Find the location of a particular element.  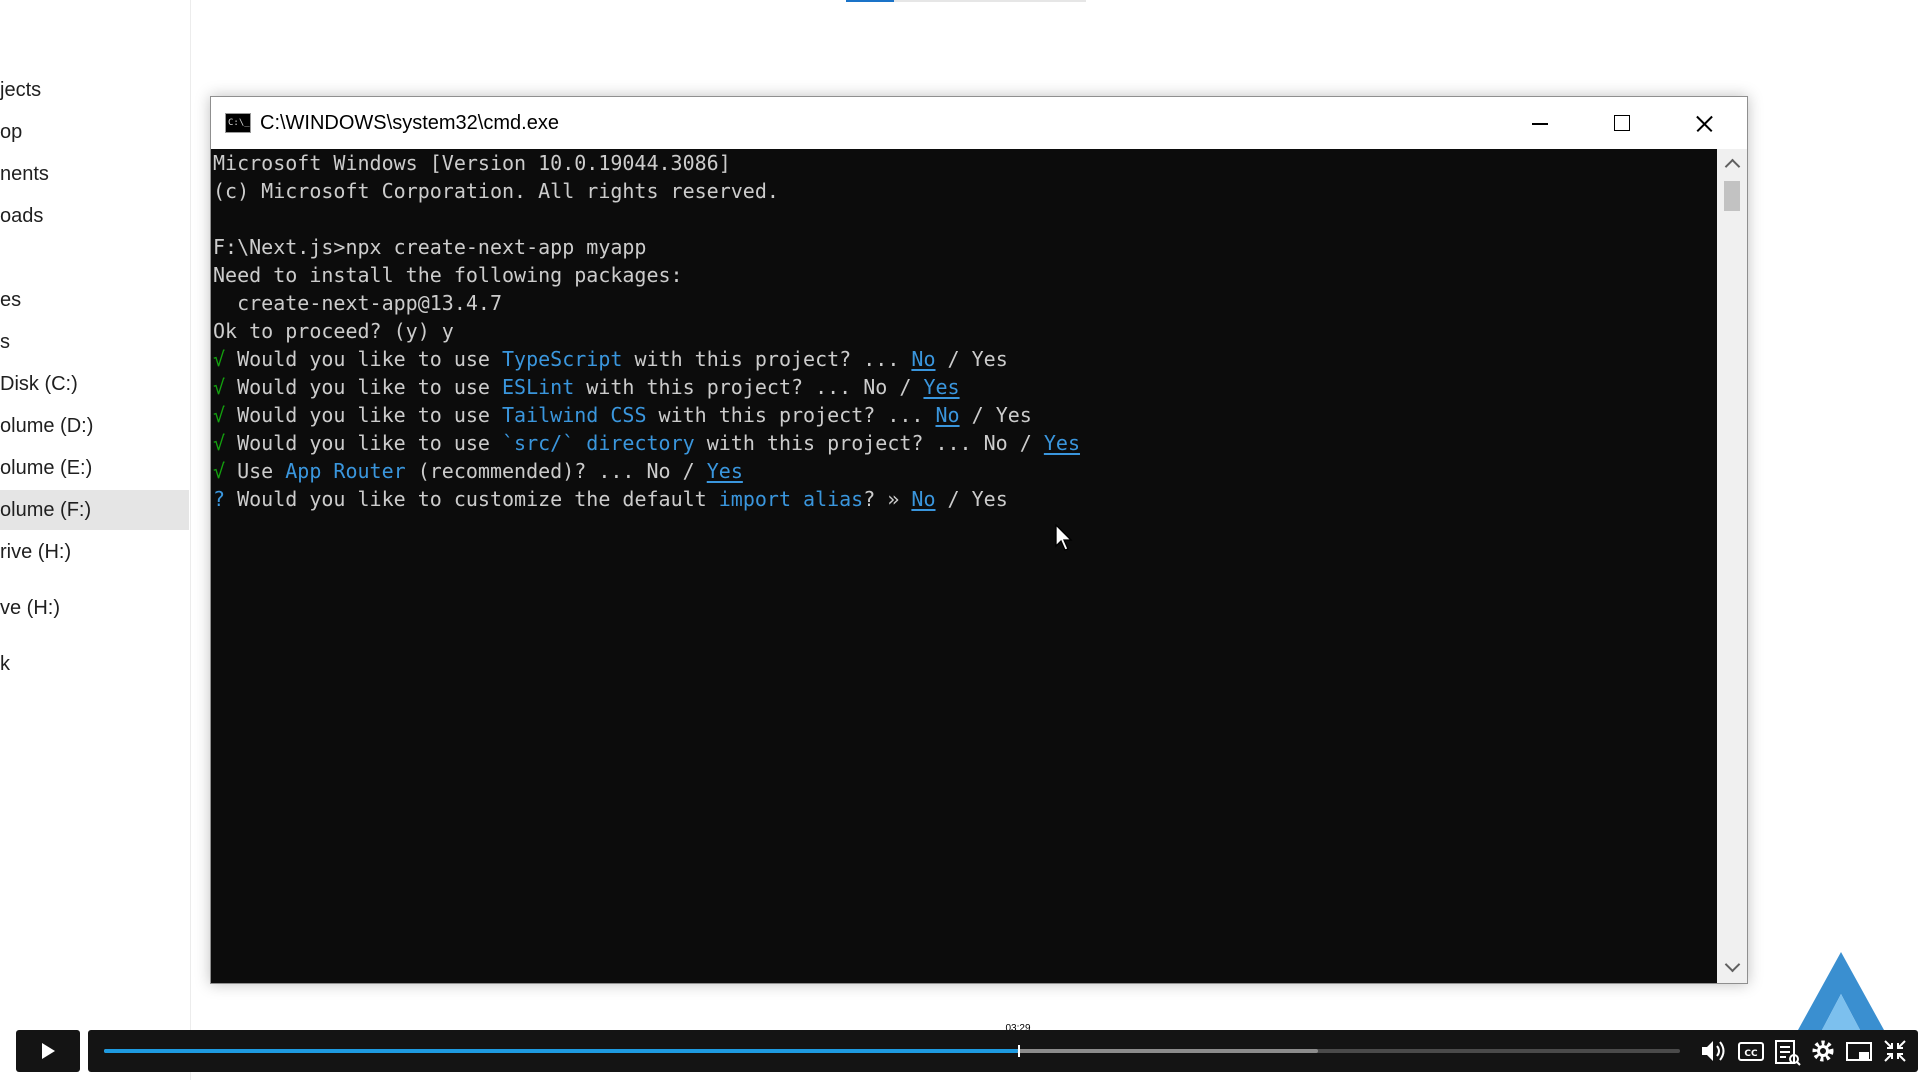

maximize-button is located at coordinates (1622, 123).